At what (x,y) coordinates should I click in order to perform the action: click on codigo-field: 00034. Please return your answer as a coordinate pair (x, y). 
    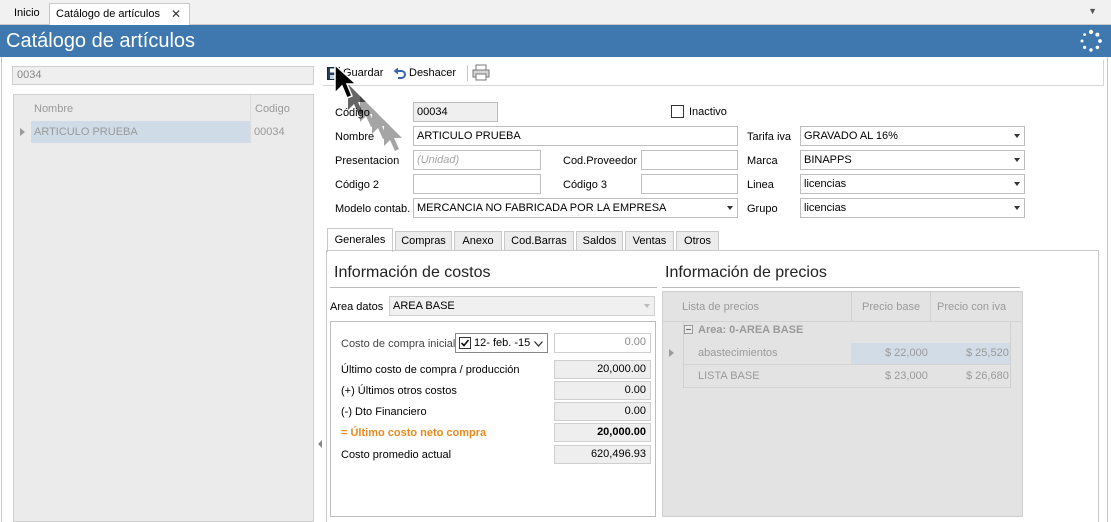
    Looking at the image, I should click on (455, 112).